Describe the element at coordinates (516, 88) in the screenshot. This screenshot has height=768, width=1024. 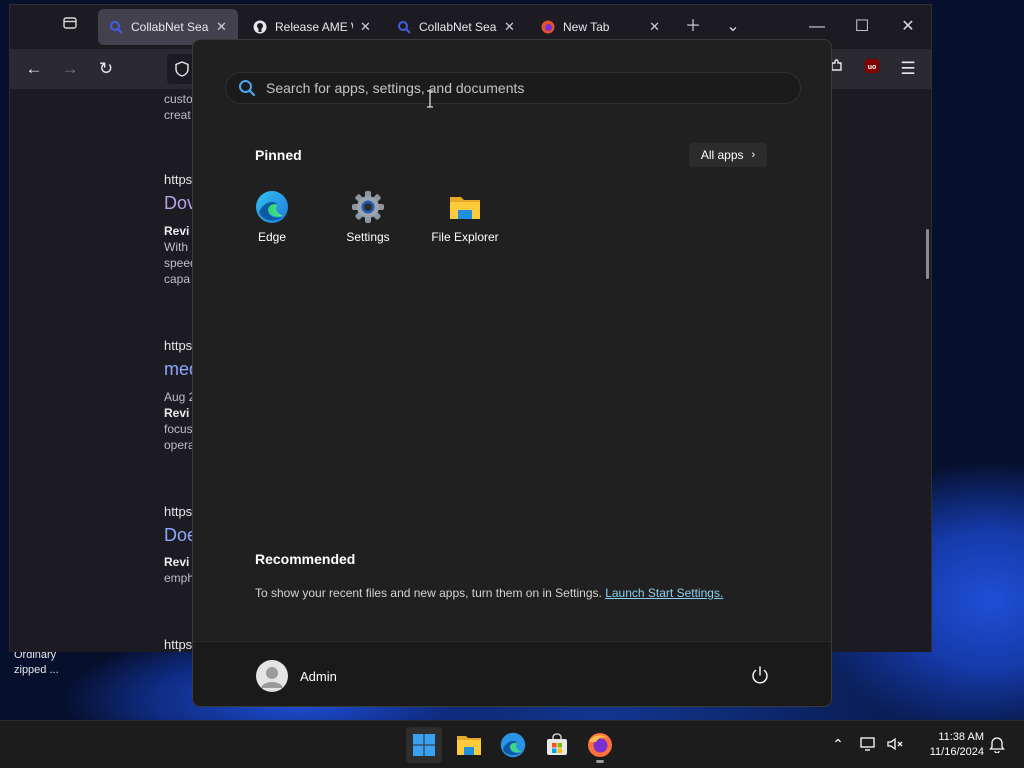
I see `search-input` at that location.